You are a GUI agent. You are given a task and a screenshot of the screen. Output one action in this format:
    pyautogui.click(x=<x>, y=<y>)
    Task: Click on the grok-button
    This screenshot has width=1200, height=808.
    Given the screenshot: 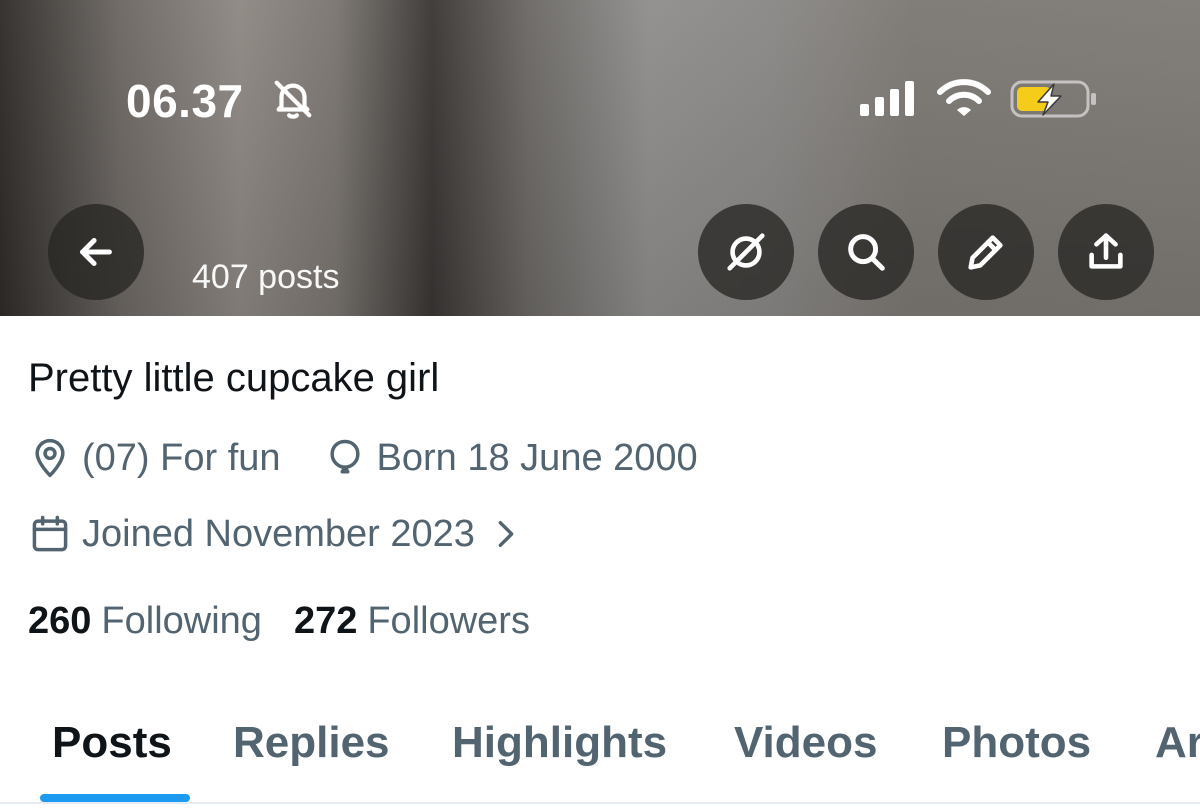 What is the action you would take?
    pyautogui.click(x=746, y=252)
    